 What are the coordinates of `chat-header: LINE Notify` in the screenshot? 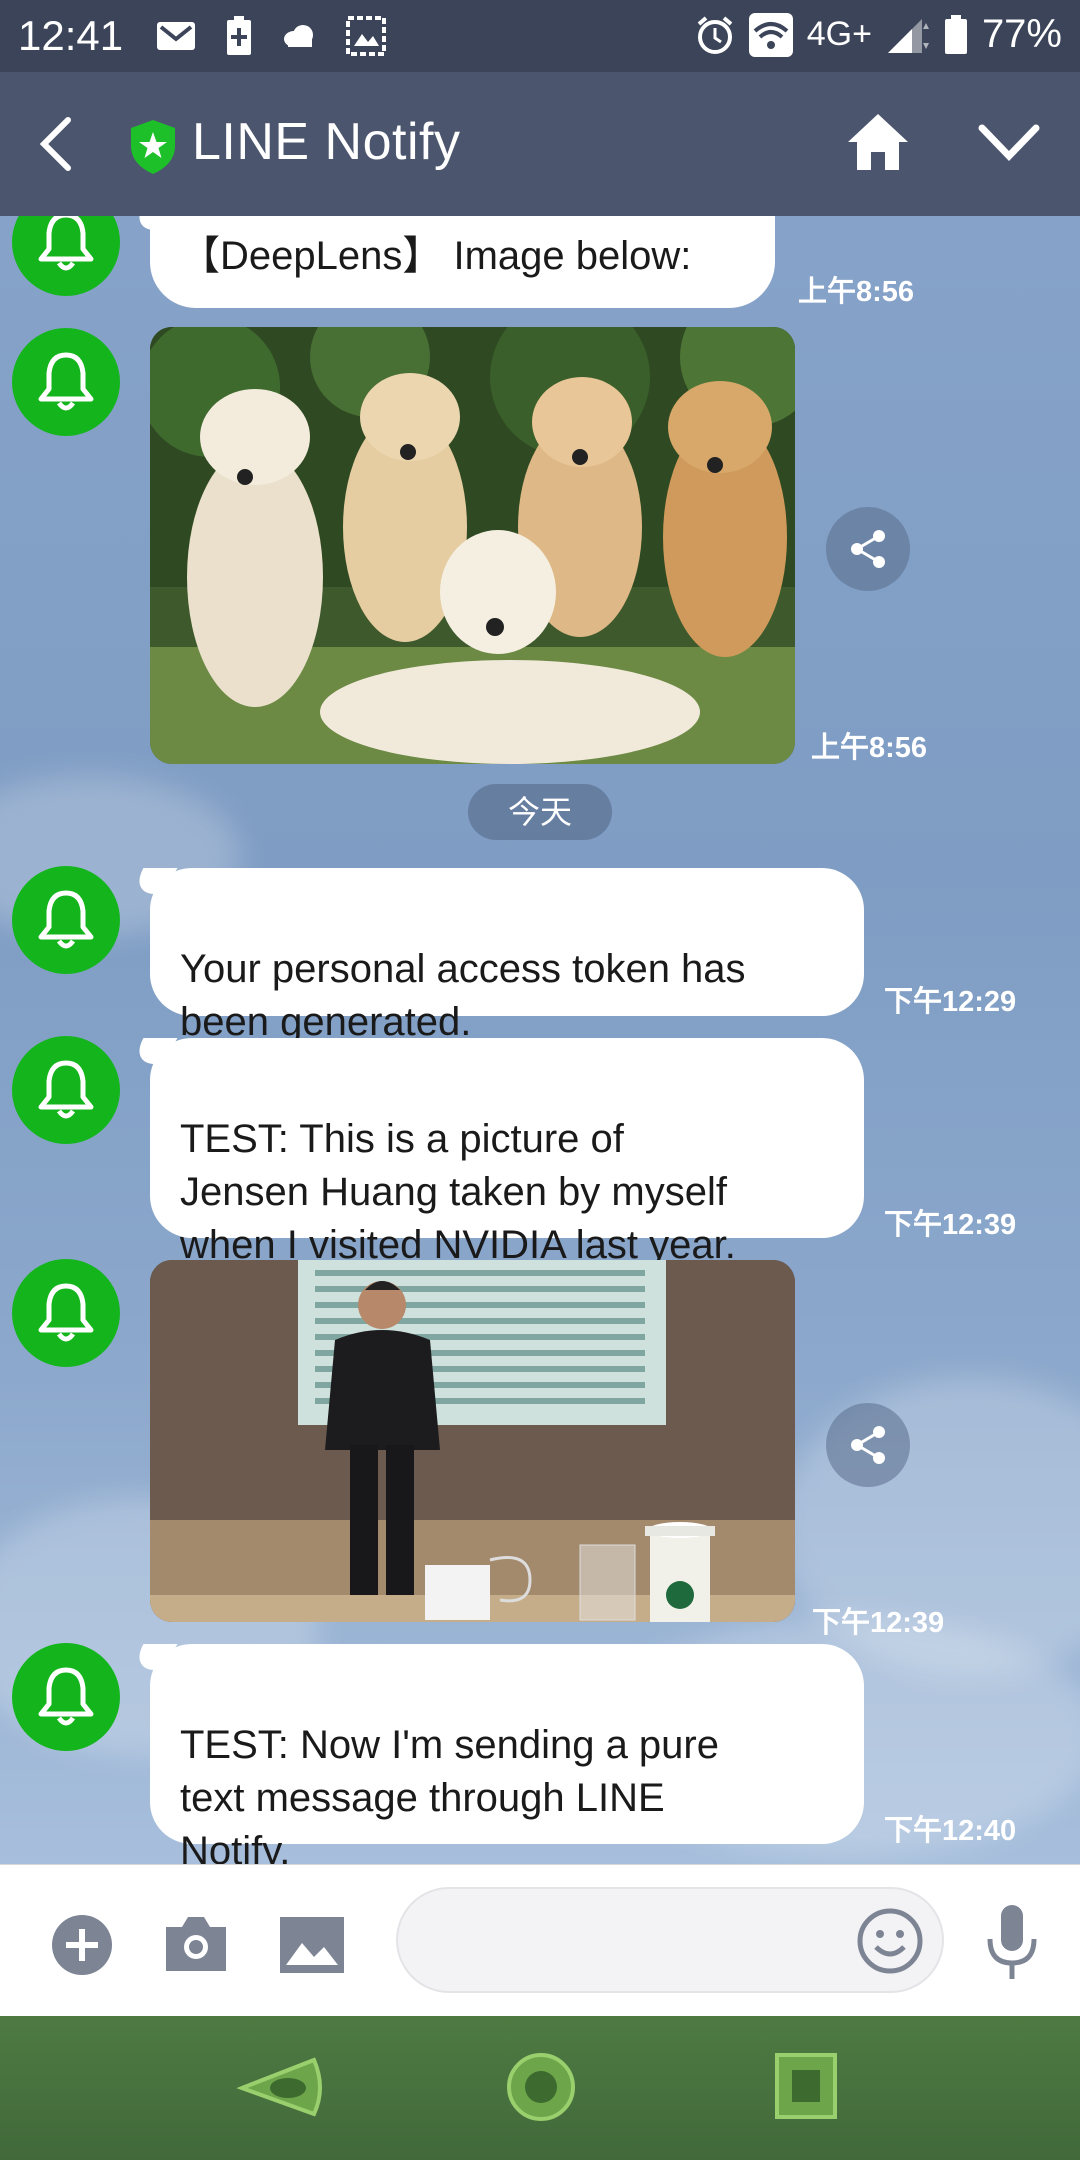 It's located at (540, 144).